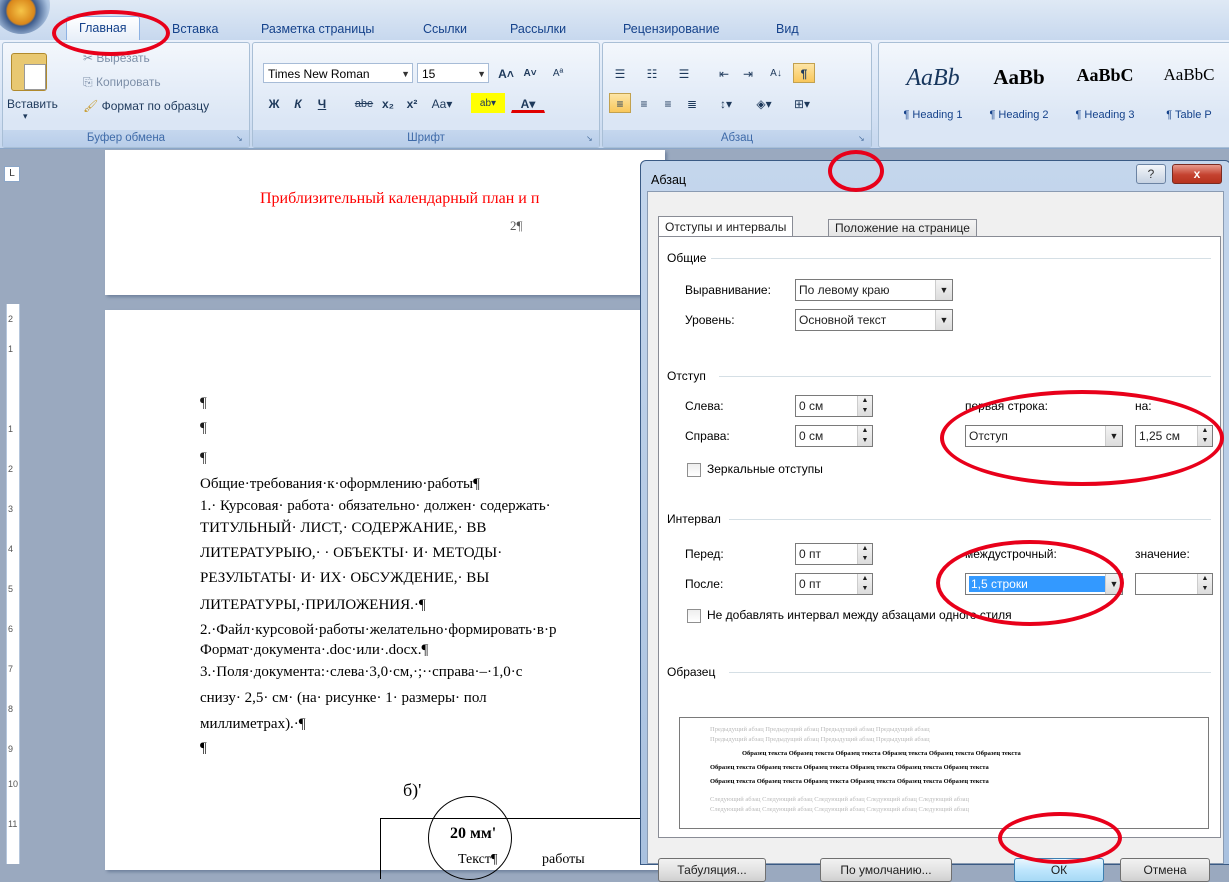 This screenshot has height=882, width=1229. I want to click on borders-icon: ⊞▾, so click(802, 103).